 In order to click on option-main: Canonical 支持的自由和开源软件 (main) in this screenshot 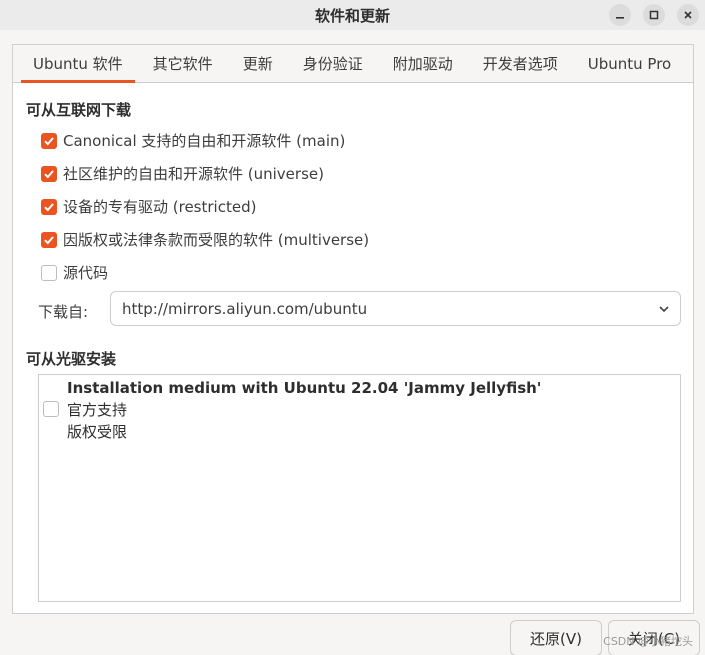, I will do `click(193, 140)`.